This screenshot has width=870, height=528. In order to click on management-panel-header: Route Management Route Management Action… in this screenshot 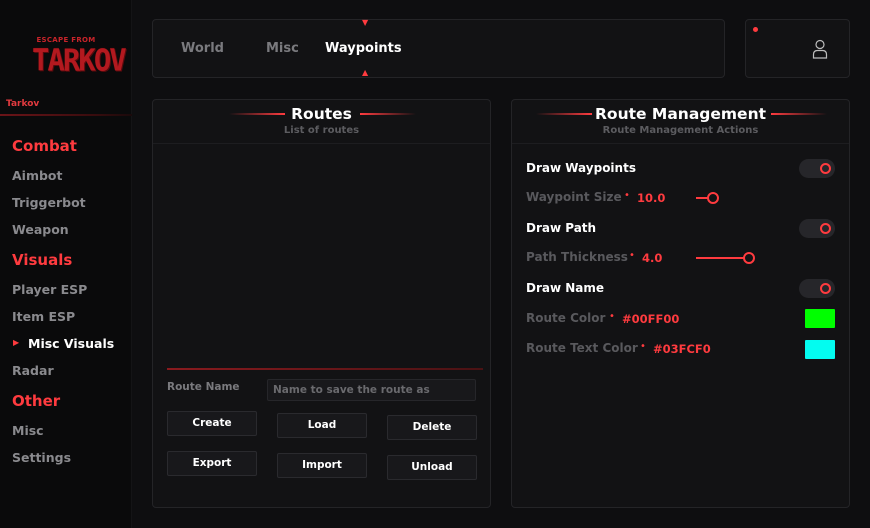, I will do `click(680, 122)`.